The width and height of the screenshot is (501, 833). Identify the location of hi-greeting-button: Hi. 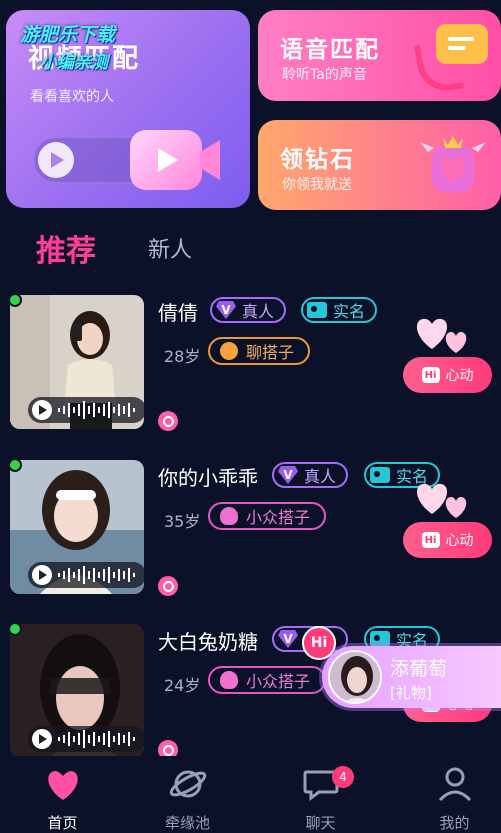
(319, 643).